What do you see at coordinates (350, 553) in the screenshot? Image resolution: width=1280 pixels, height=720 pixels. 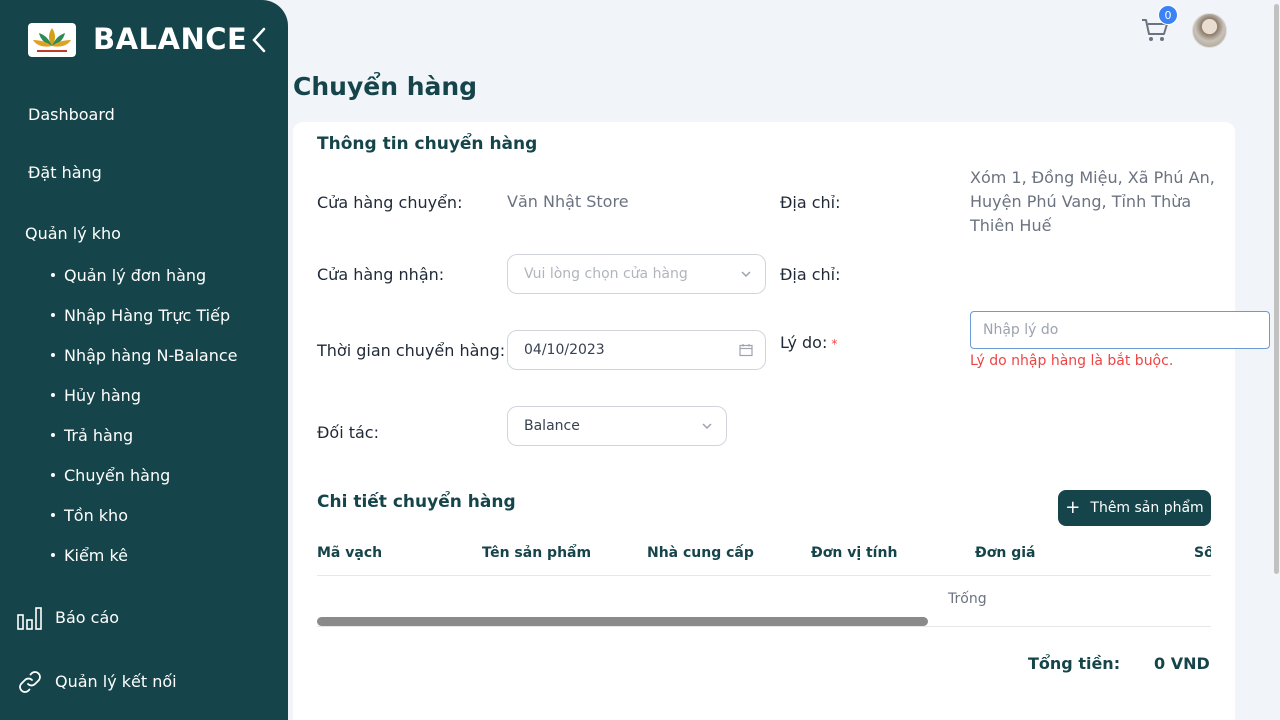 I see `column-header-barcode: Mã vạch` at bounding box center [350, 553].